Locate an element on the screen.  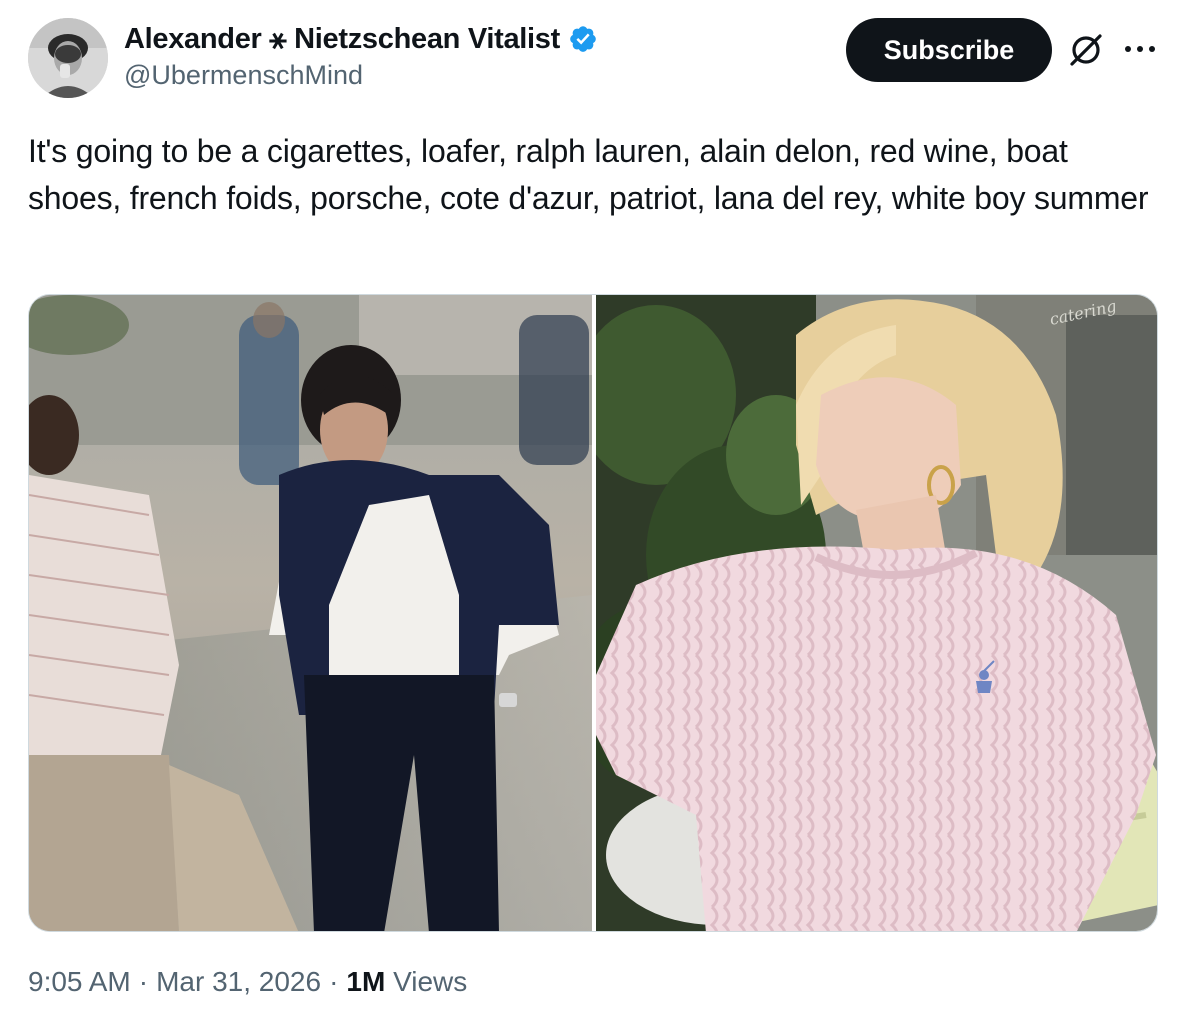
subscribe-button: Subscribe is located at coordinates (949, 50).